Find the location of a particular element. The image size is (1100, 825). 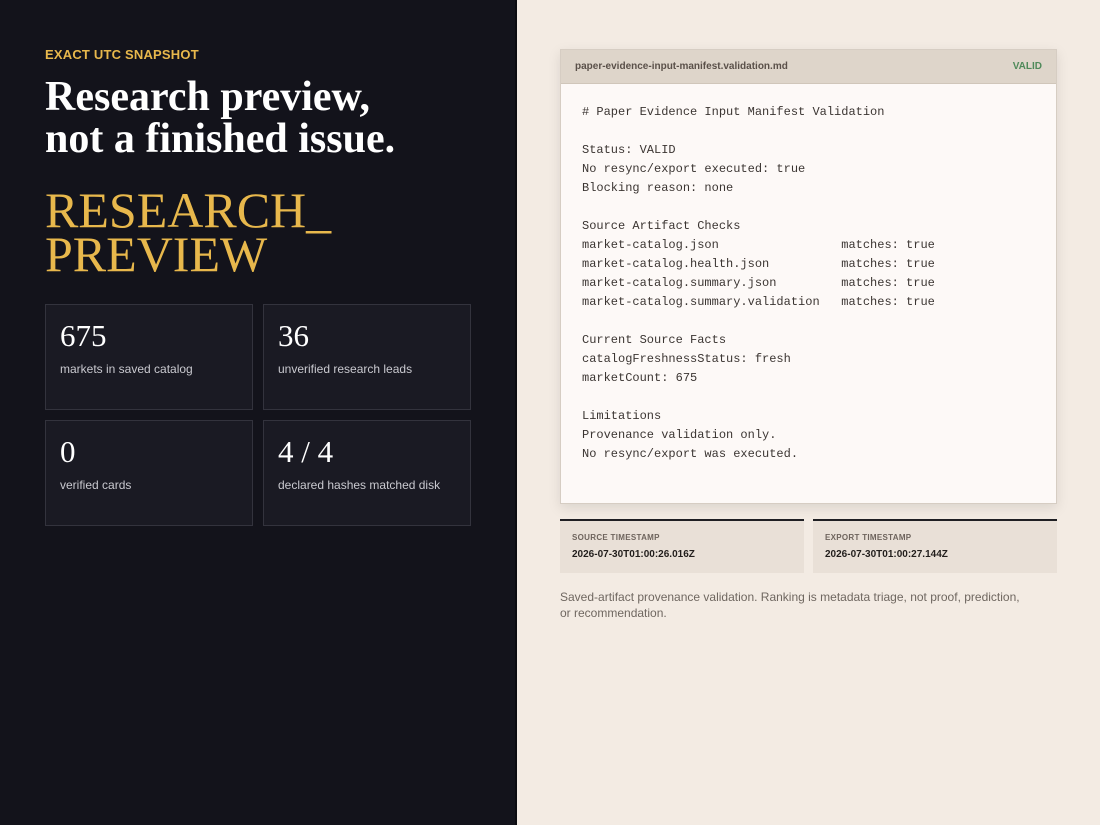

document-line: Current Source Facts is located at coordinates (654, 340).